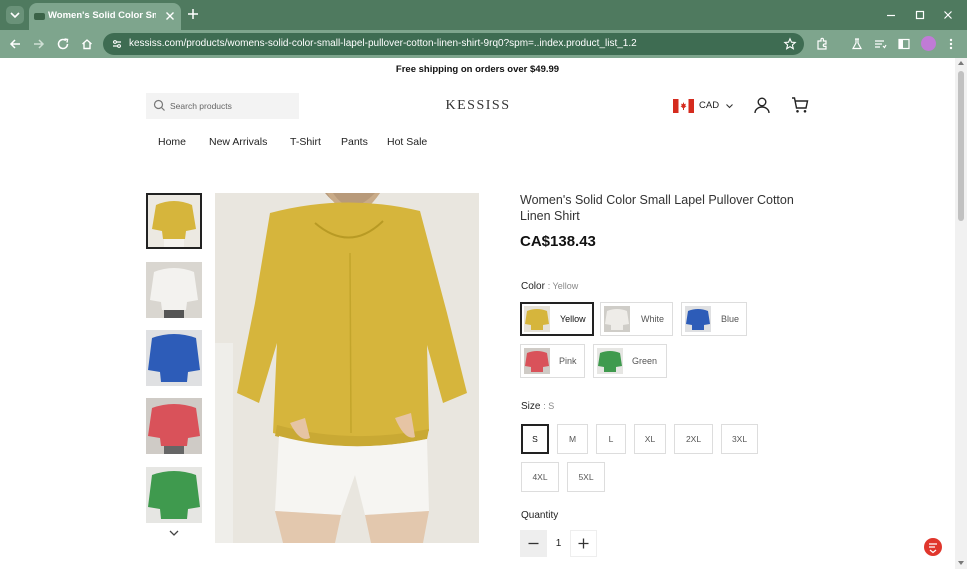  Describe the element at coordinates (533, 286) in the screenshot. I see `color-label-text: Color` at that location.